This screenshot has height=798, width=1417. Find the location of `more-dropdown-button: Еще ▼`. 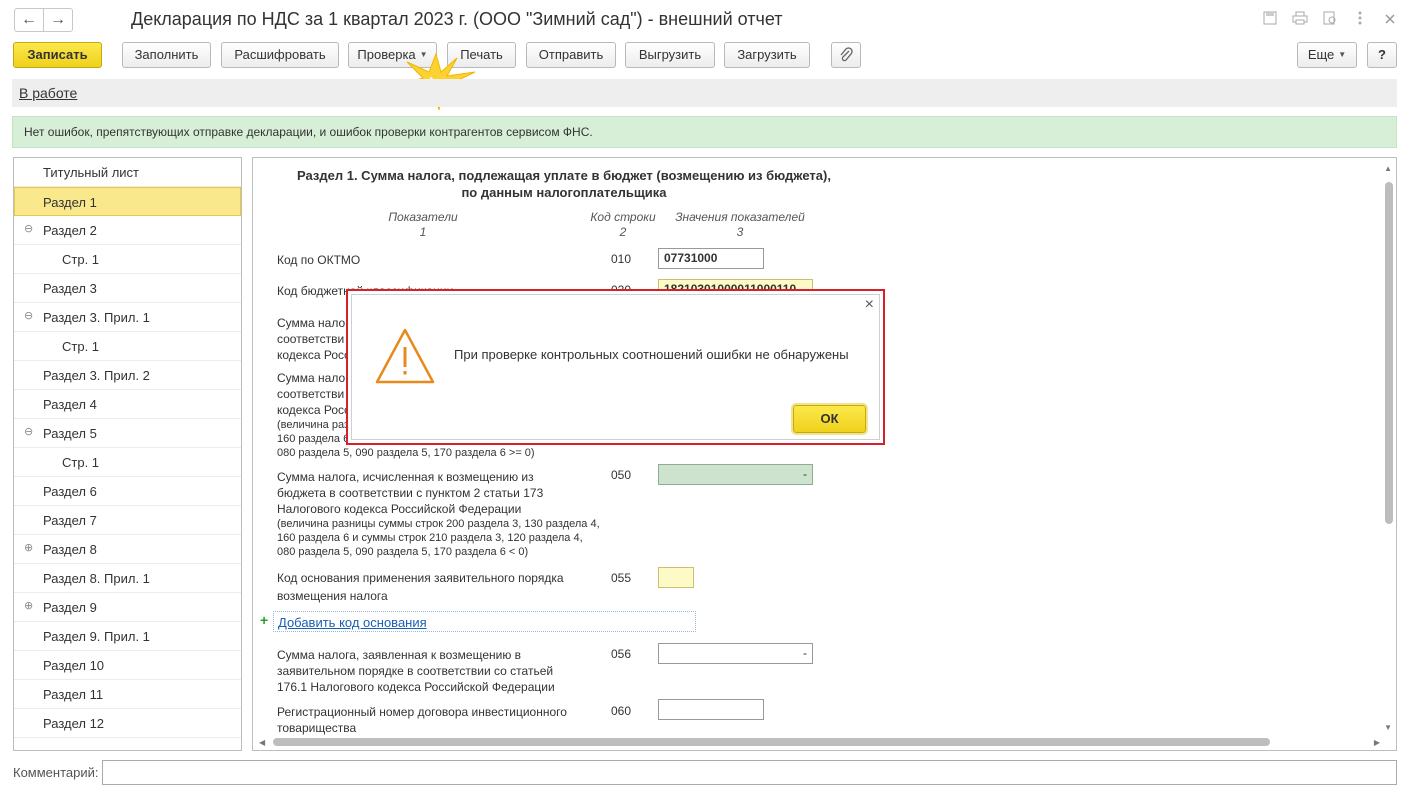

more-dropdown-button: Еще ▼ is located at coordinates (1327, 55).